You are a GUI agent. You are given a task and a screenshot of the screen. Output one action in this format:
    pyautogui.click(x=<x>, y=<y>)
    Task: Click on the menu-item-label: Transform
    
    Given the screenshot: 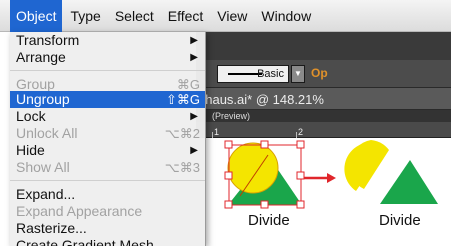 What is the action you would take?
    pyautogui.click(x=48, y=40)
    